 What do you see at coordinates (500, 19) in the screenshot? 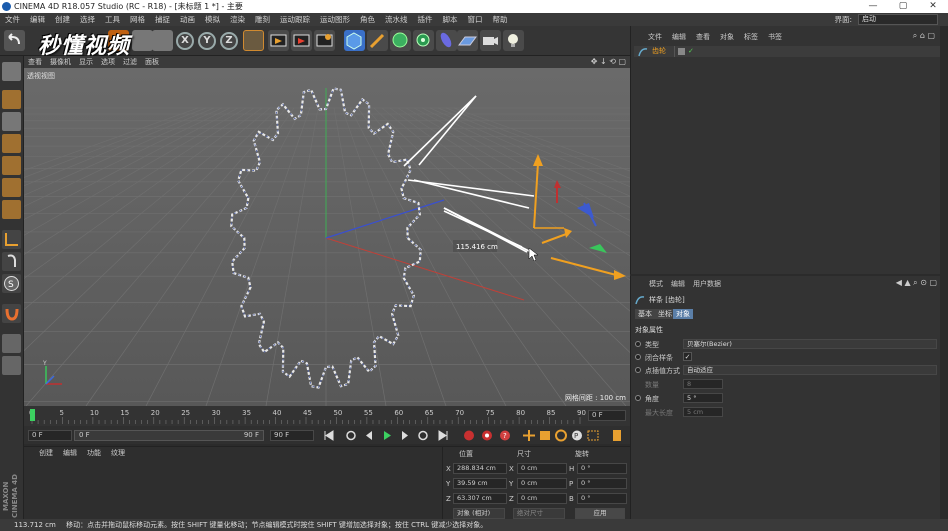
I see `menu-help: 帮助` at bounding box center [500, 19].